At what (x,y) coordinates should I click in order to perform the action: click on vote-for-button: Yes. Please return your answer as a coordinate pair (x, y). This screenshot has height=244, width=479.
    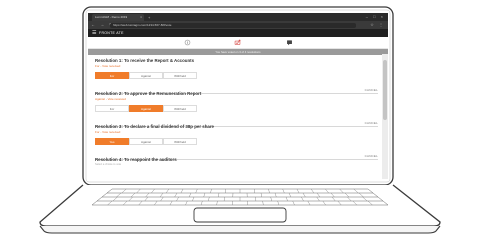
    Looking at the image, I should click on (112, 141).